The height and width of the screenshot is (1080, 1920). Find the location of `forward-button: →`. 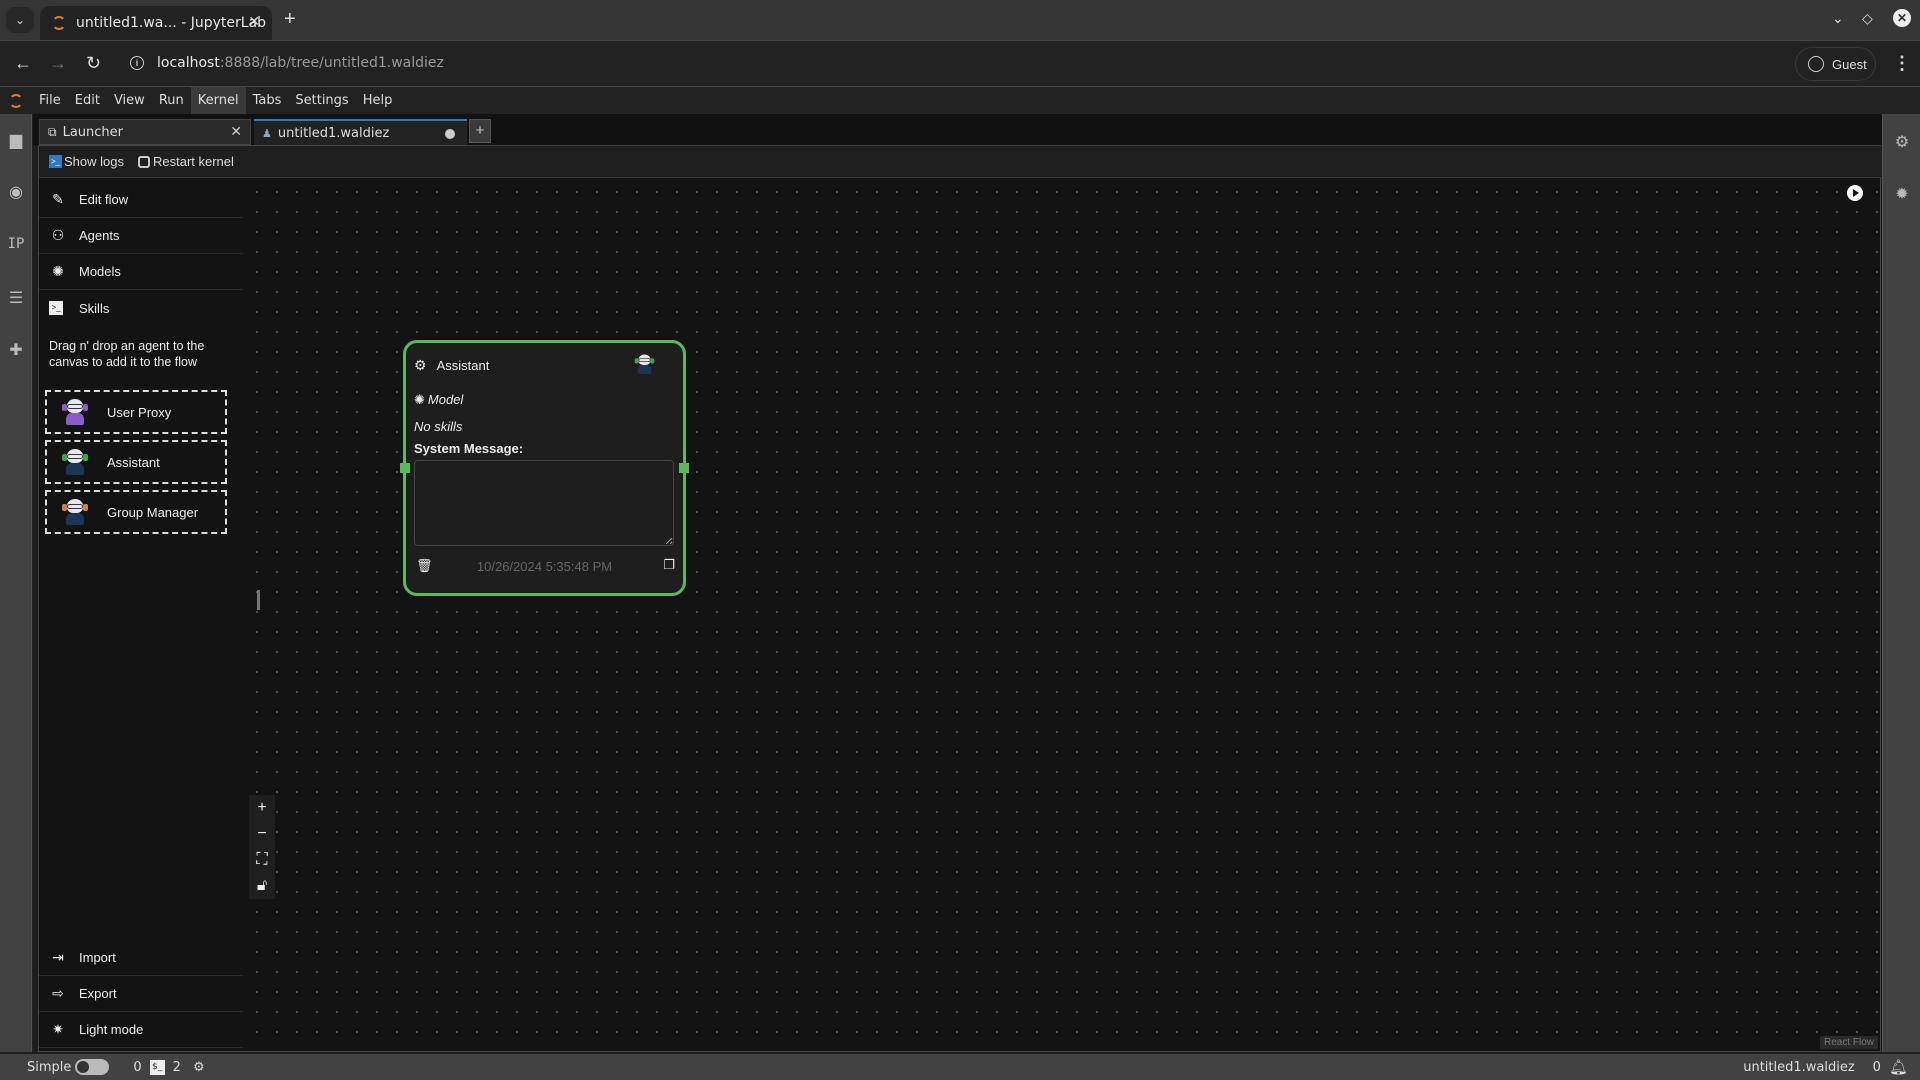

forward-button: → is located at coordinates (58, 63).